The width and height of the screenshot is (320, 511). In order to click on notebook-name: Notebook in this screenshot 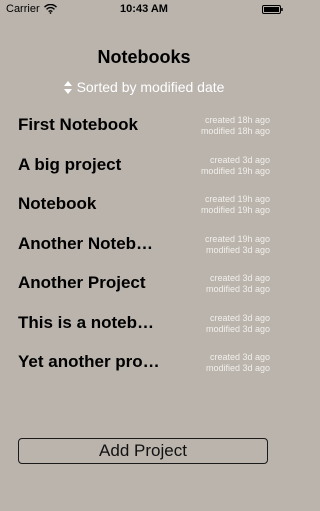, I will do `click(57, 203)`.